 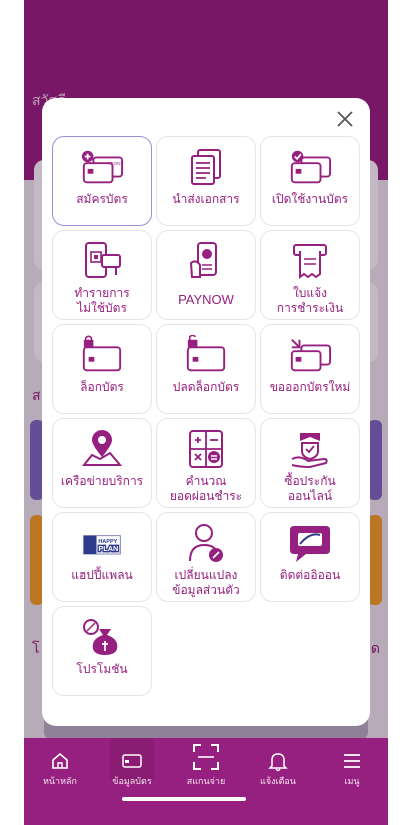 I want to click on menu-icon, so click(x=352, y=761).